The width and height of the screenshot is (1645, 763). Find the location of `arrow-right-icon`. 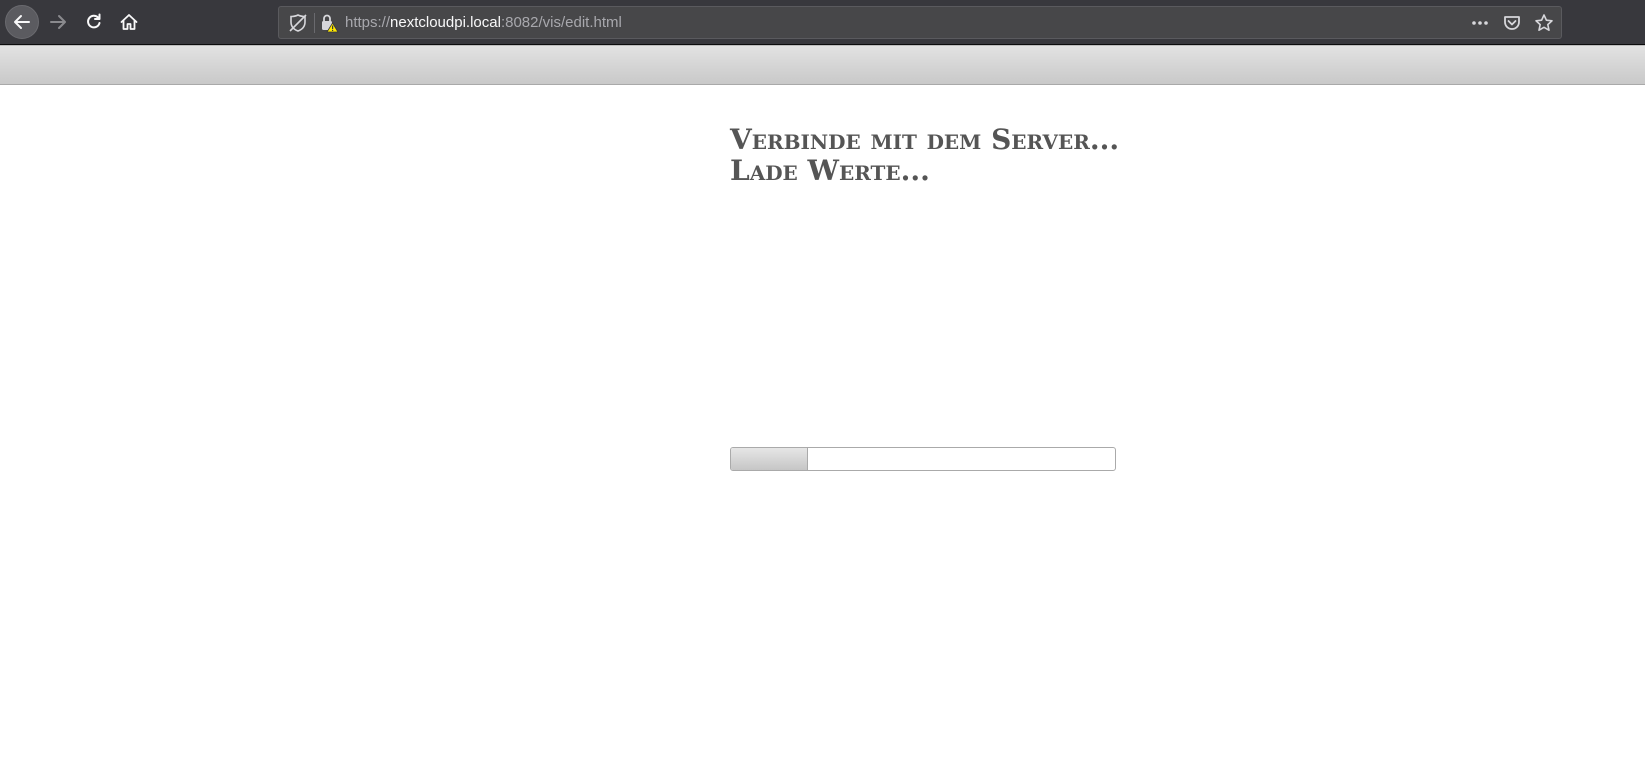

arrow-right-icon is located at coordinates (58, 22).